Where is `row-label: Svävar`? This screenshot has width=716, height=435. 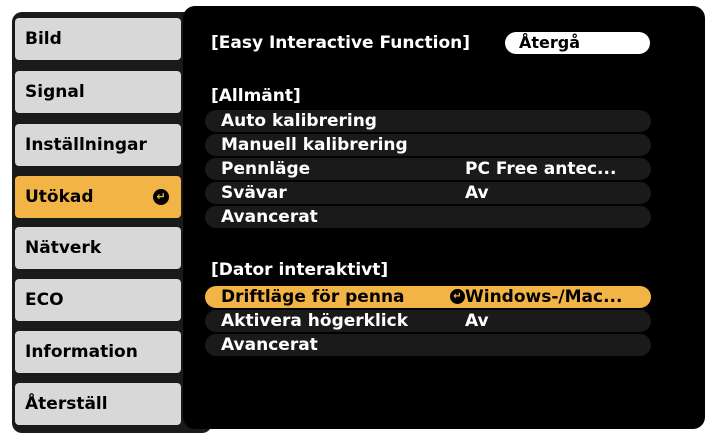
row-label: Svävar is located at coordinates (254, 193).